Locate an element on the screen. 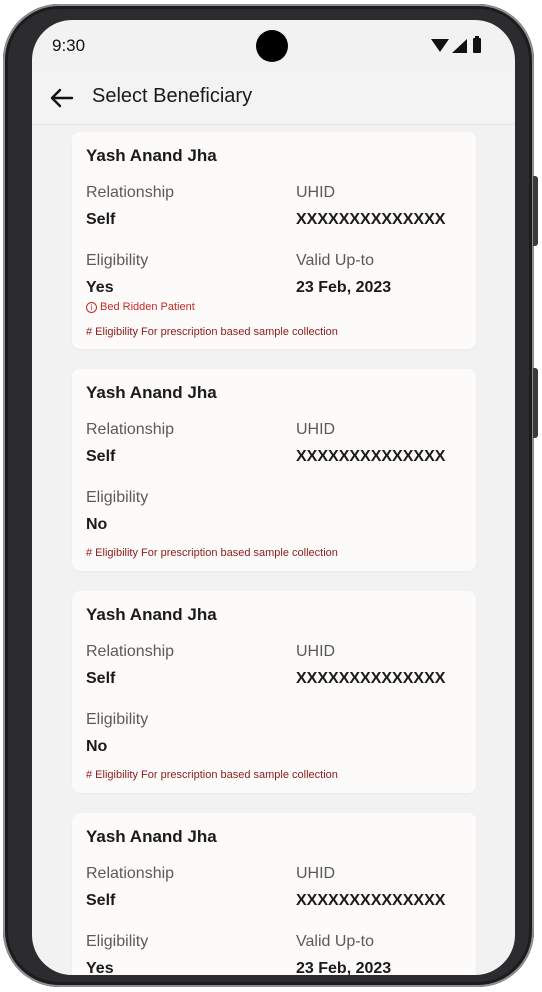 Image resolution: width=542 pixels, height=992 pixels. status-time: 9:30 is located at coordinates (69, 45).